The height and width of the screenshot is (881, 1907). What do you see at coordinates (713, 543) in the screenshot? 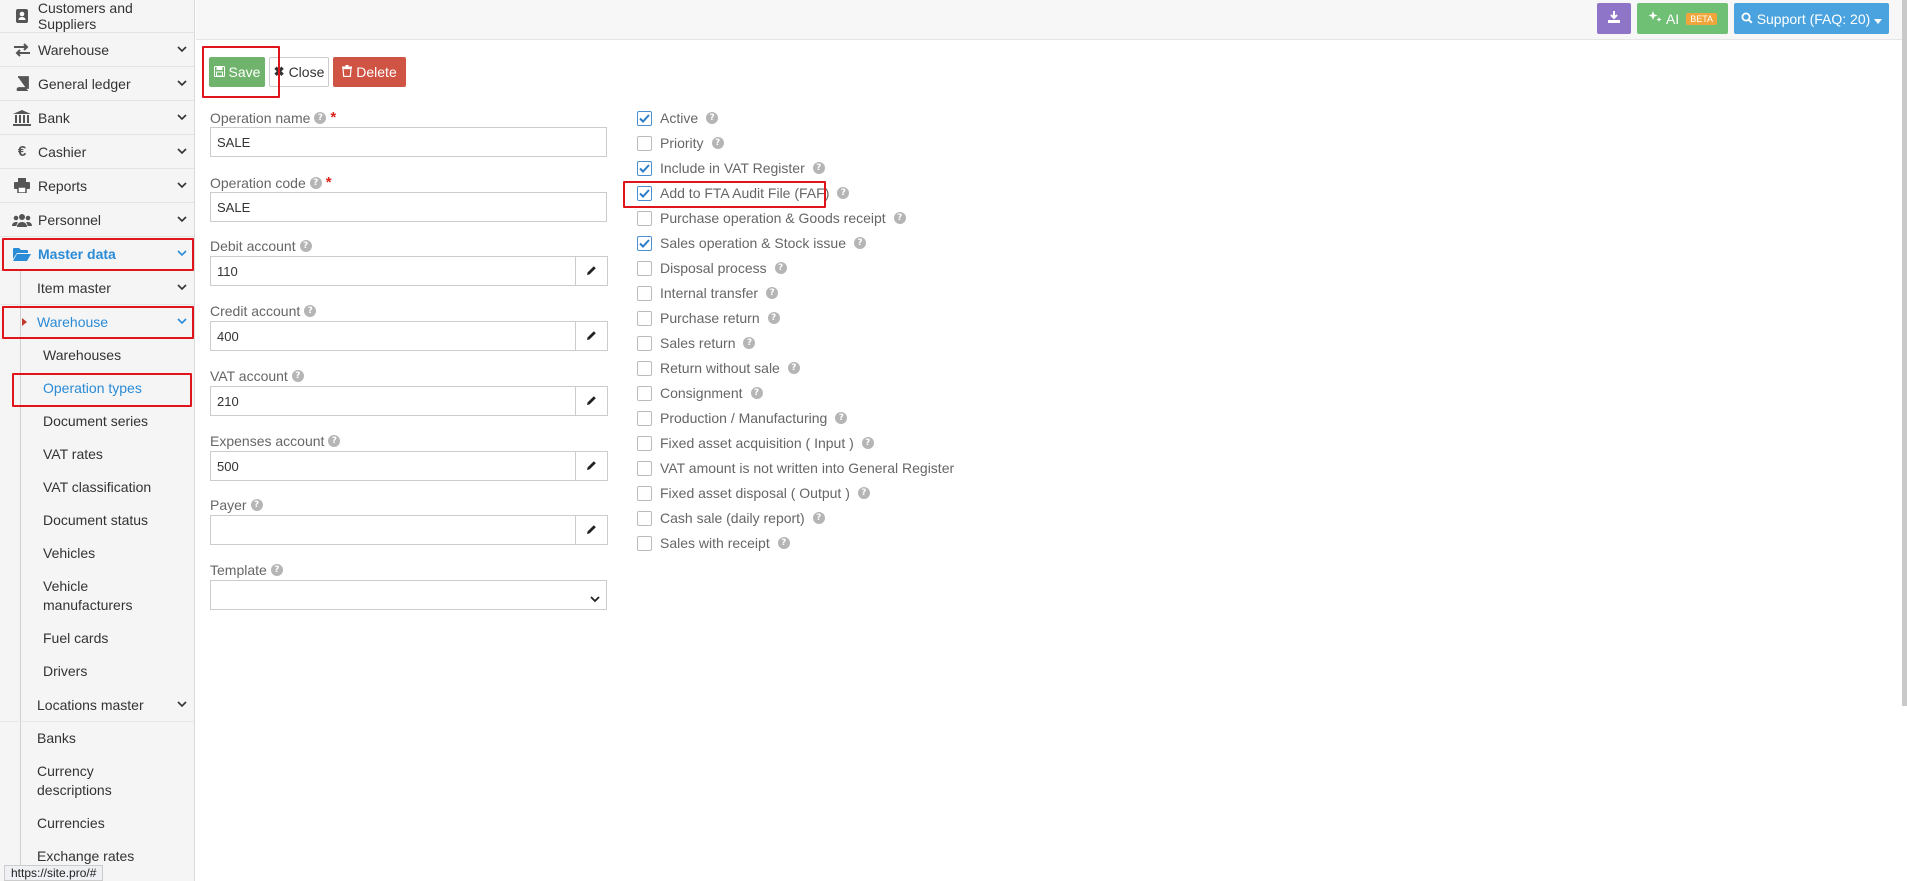
I see `checkbox-row: Sales with receipt?` at bounding box center [713, 543].